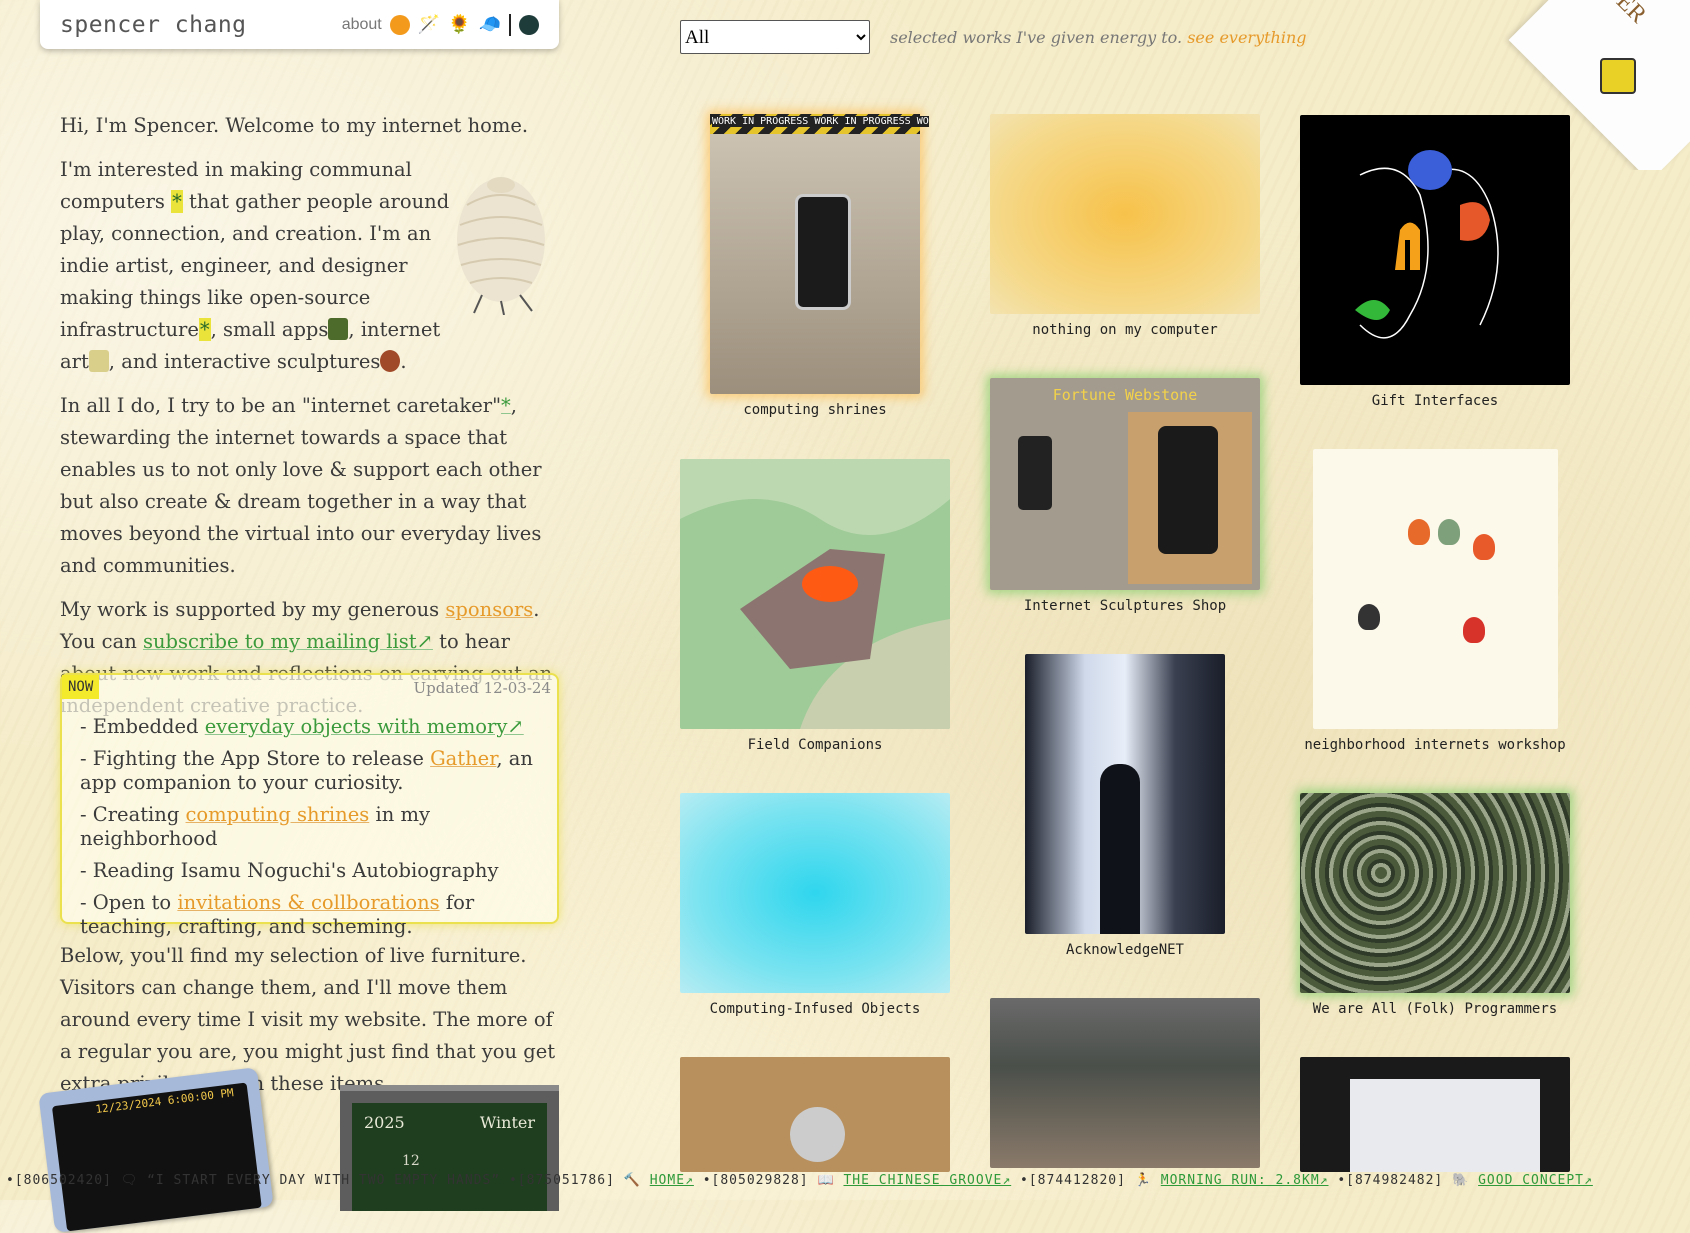  I want to click on work-image: Fortune Webstone, so click(1125, 484).